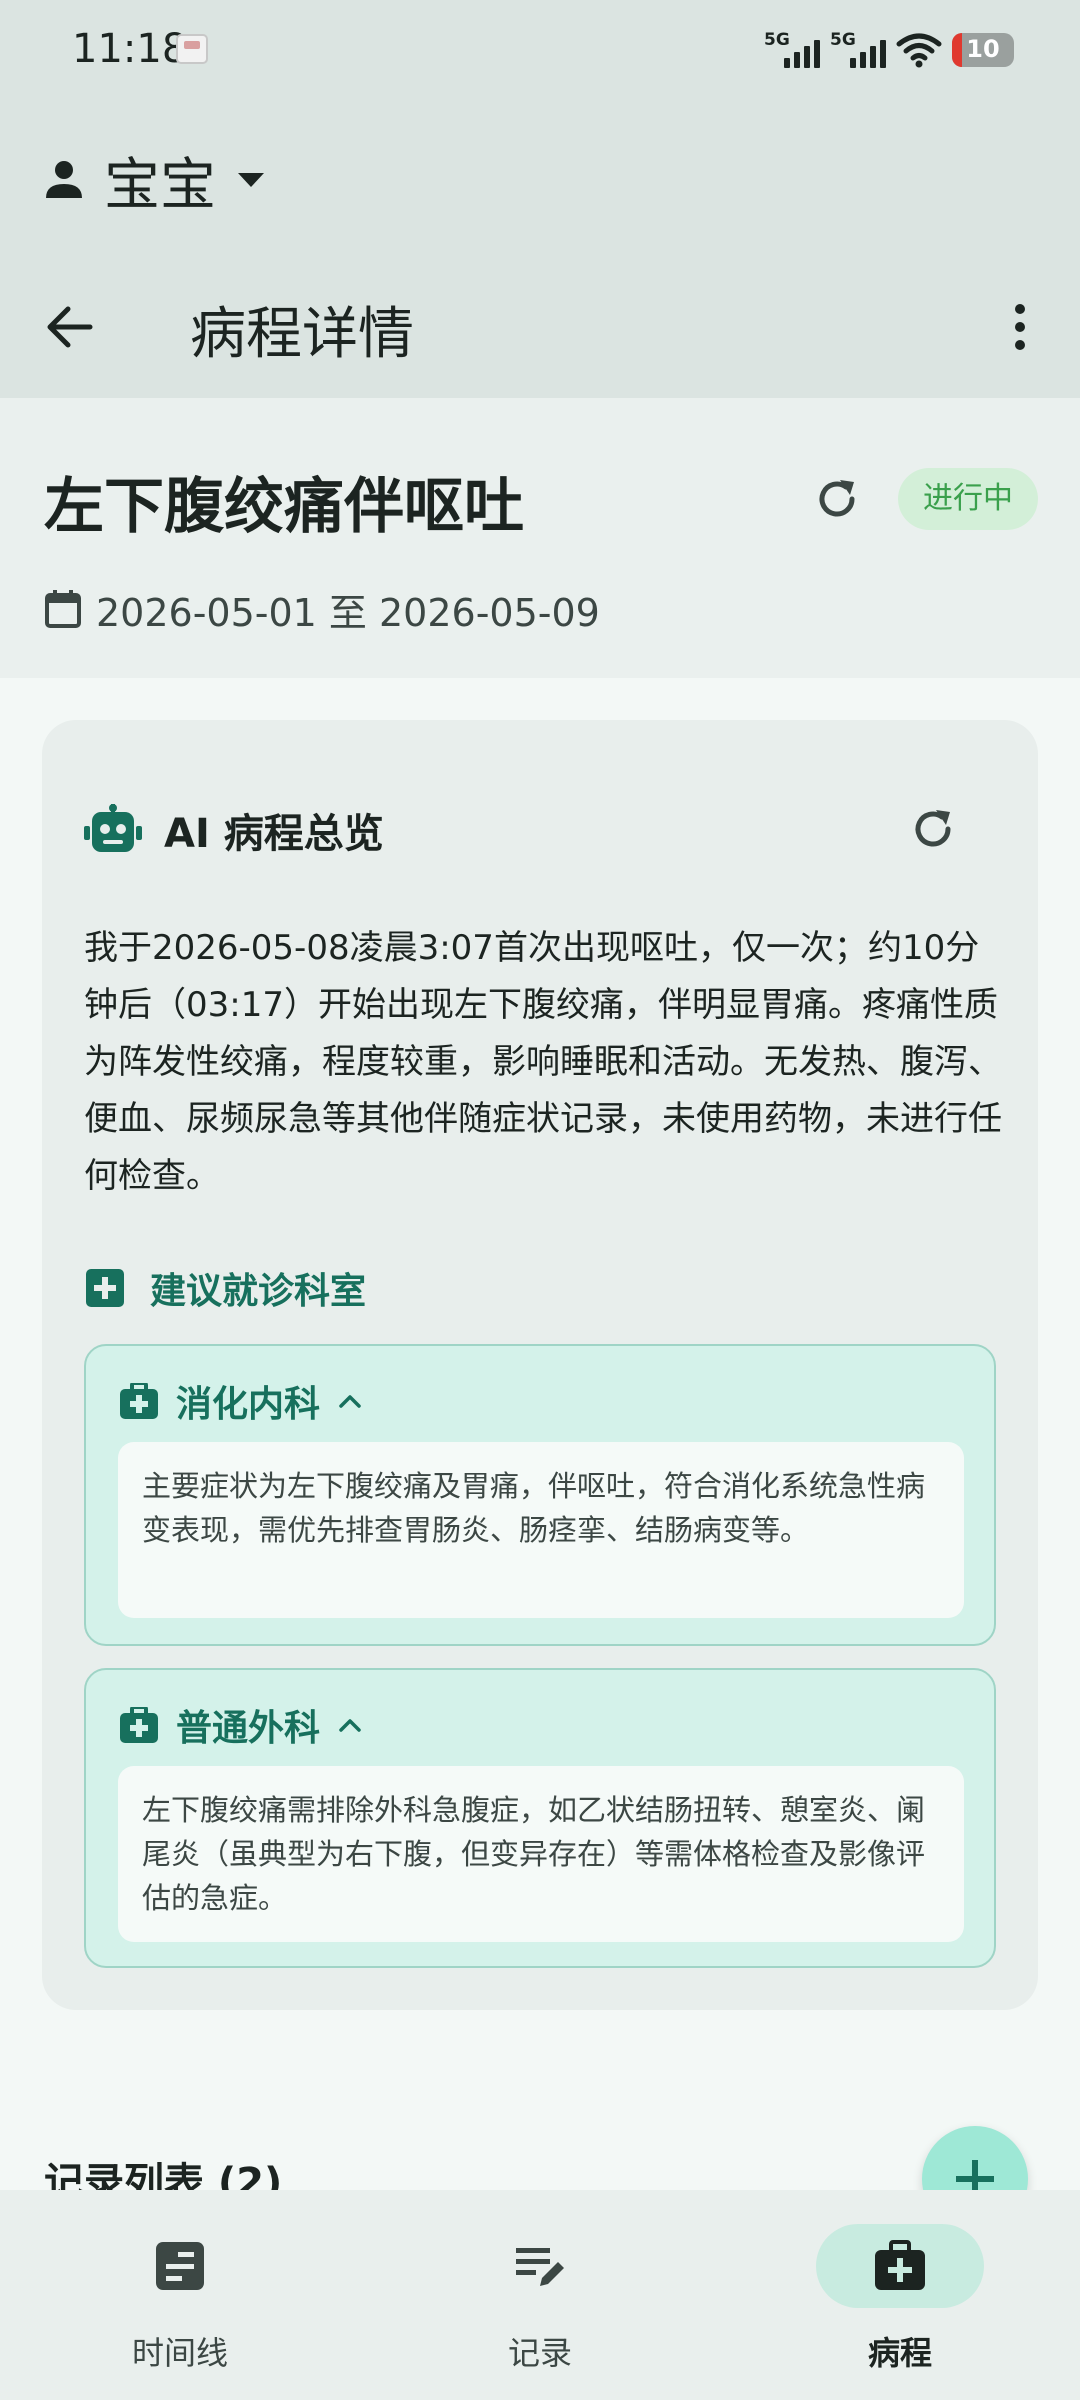 The width and height of the screenshot is (1080, 2400). I want to click on profile-name: 宝宝, so click(160, 185).